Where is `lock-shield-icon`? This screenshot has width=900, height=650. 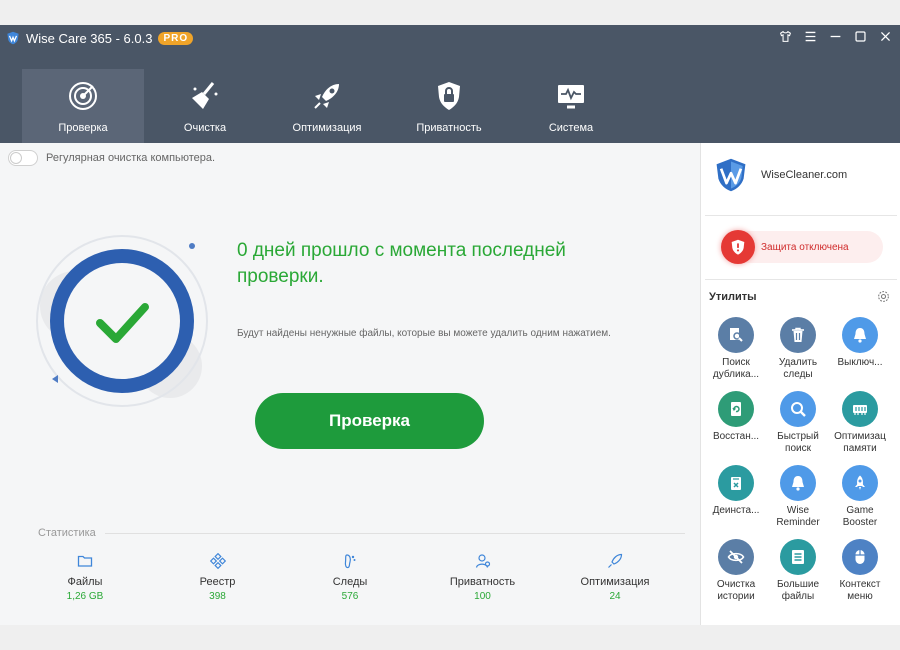
lock-shield-icon is located at coordinates (449, 96).